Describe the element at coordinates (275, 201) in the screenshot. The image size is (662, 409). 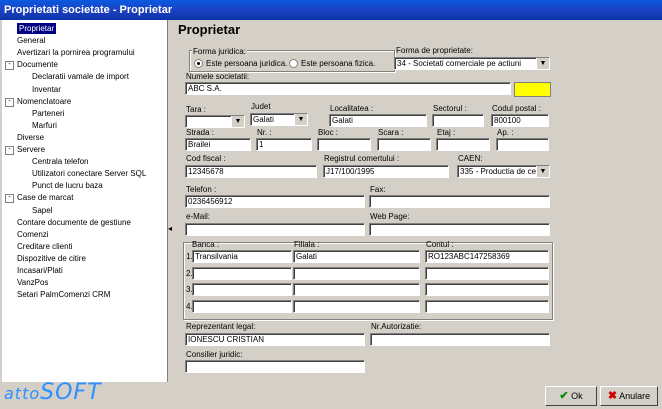
I see `telefon-input: 0236456912` at that location.